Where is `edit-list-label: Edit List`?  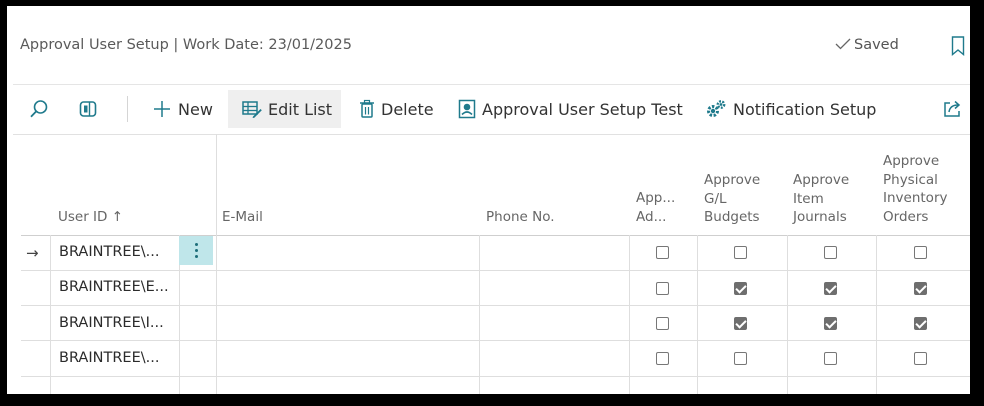 edit-list-label: Edit List is located at coordinates (300, 109).